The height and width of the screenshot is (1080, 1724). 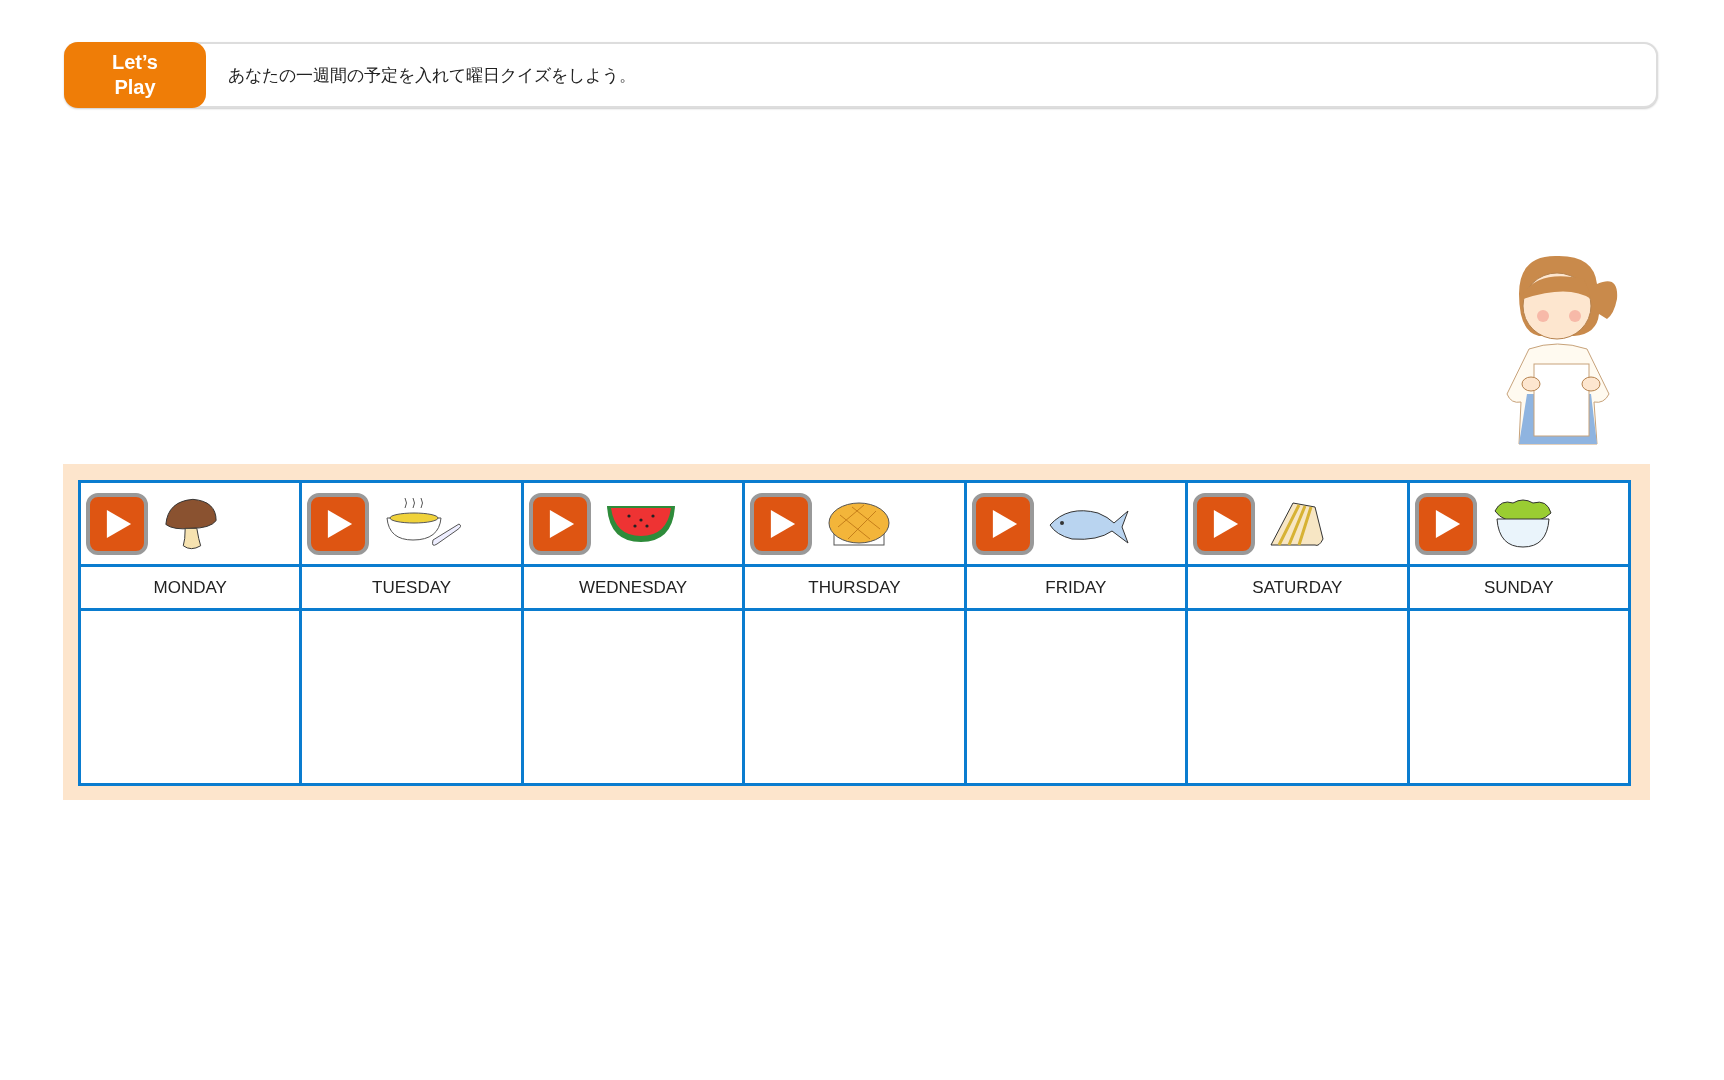 What do you see at coordinates (1076, 589) in the screenshot?
I see `day-label: FRIDAY` at bounding box center [1076, 589].